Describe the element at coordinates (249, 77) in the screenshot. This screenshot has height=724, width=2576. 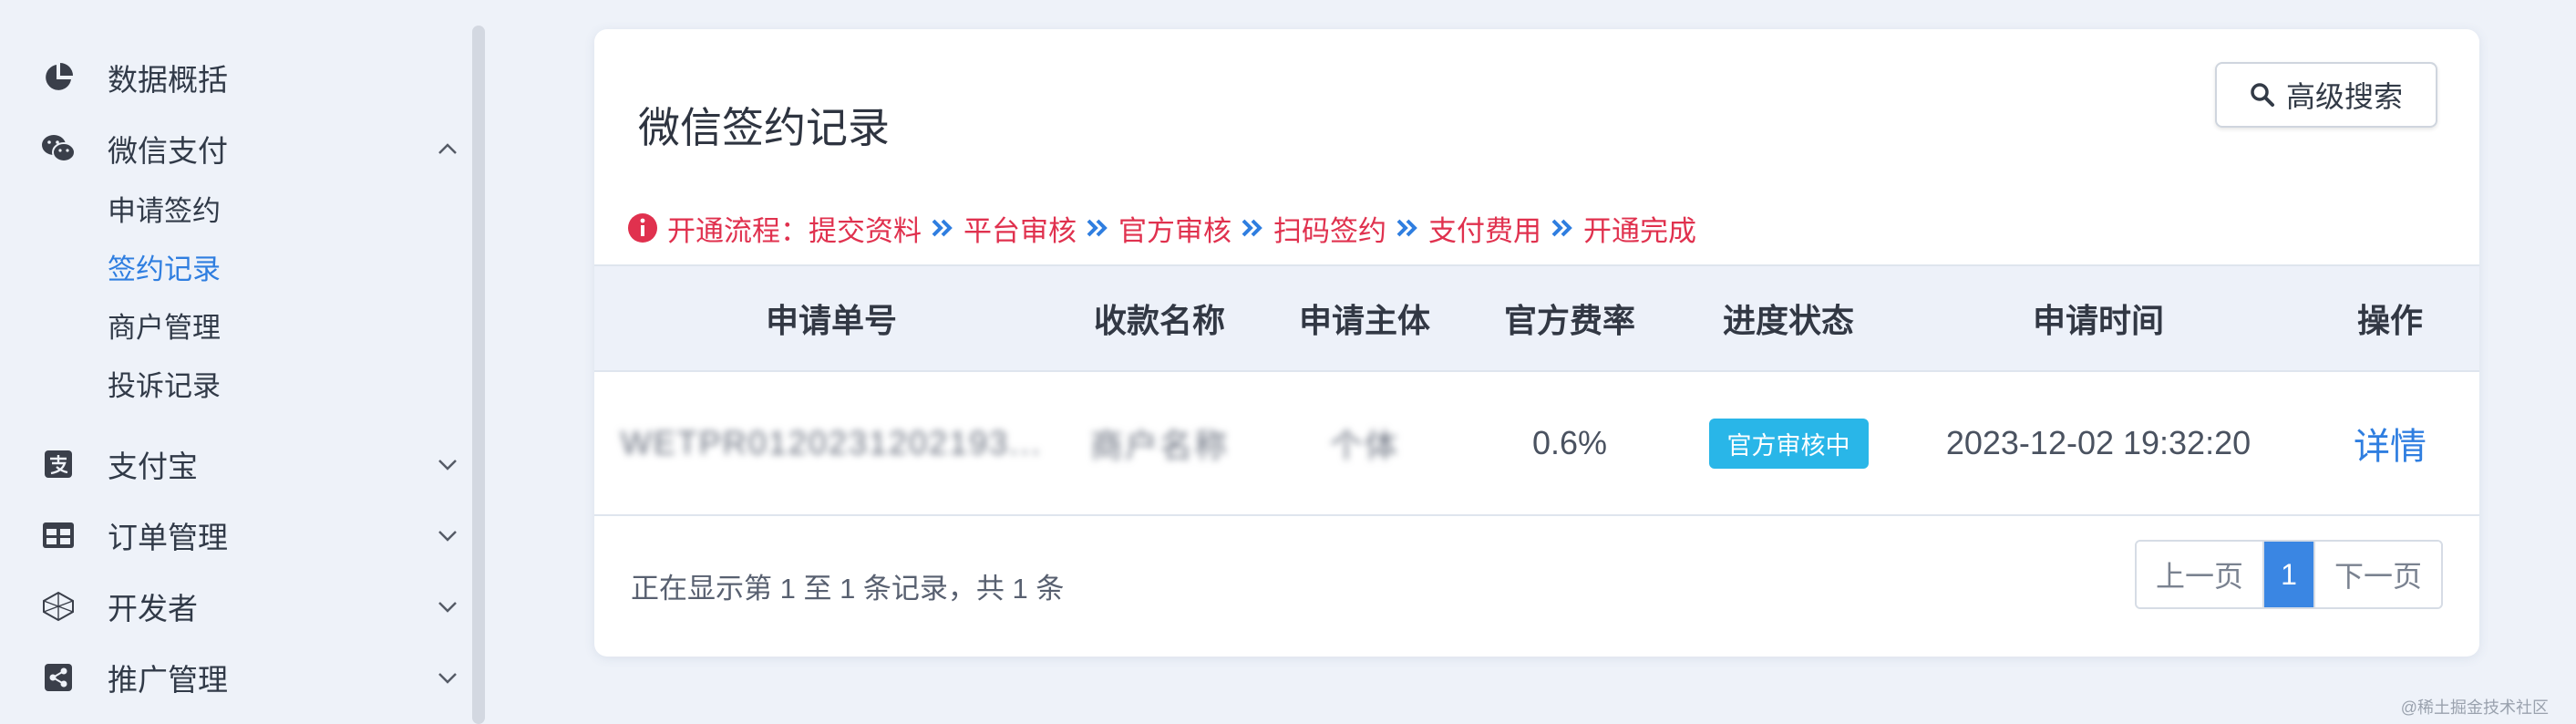
I see `sidebar-item-overview: 数据概括` at that location.